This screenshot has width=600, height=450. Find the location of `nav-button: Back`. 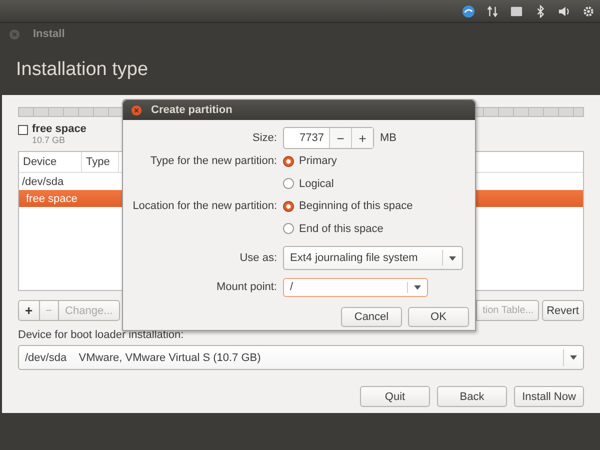

nav-button: Back is located at coordinates (472, 396).